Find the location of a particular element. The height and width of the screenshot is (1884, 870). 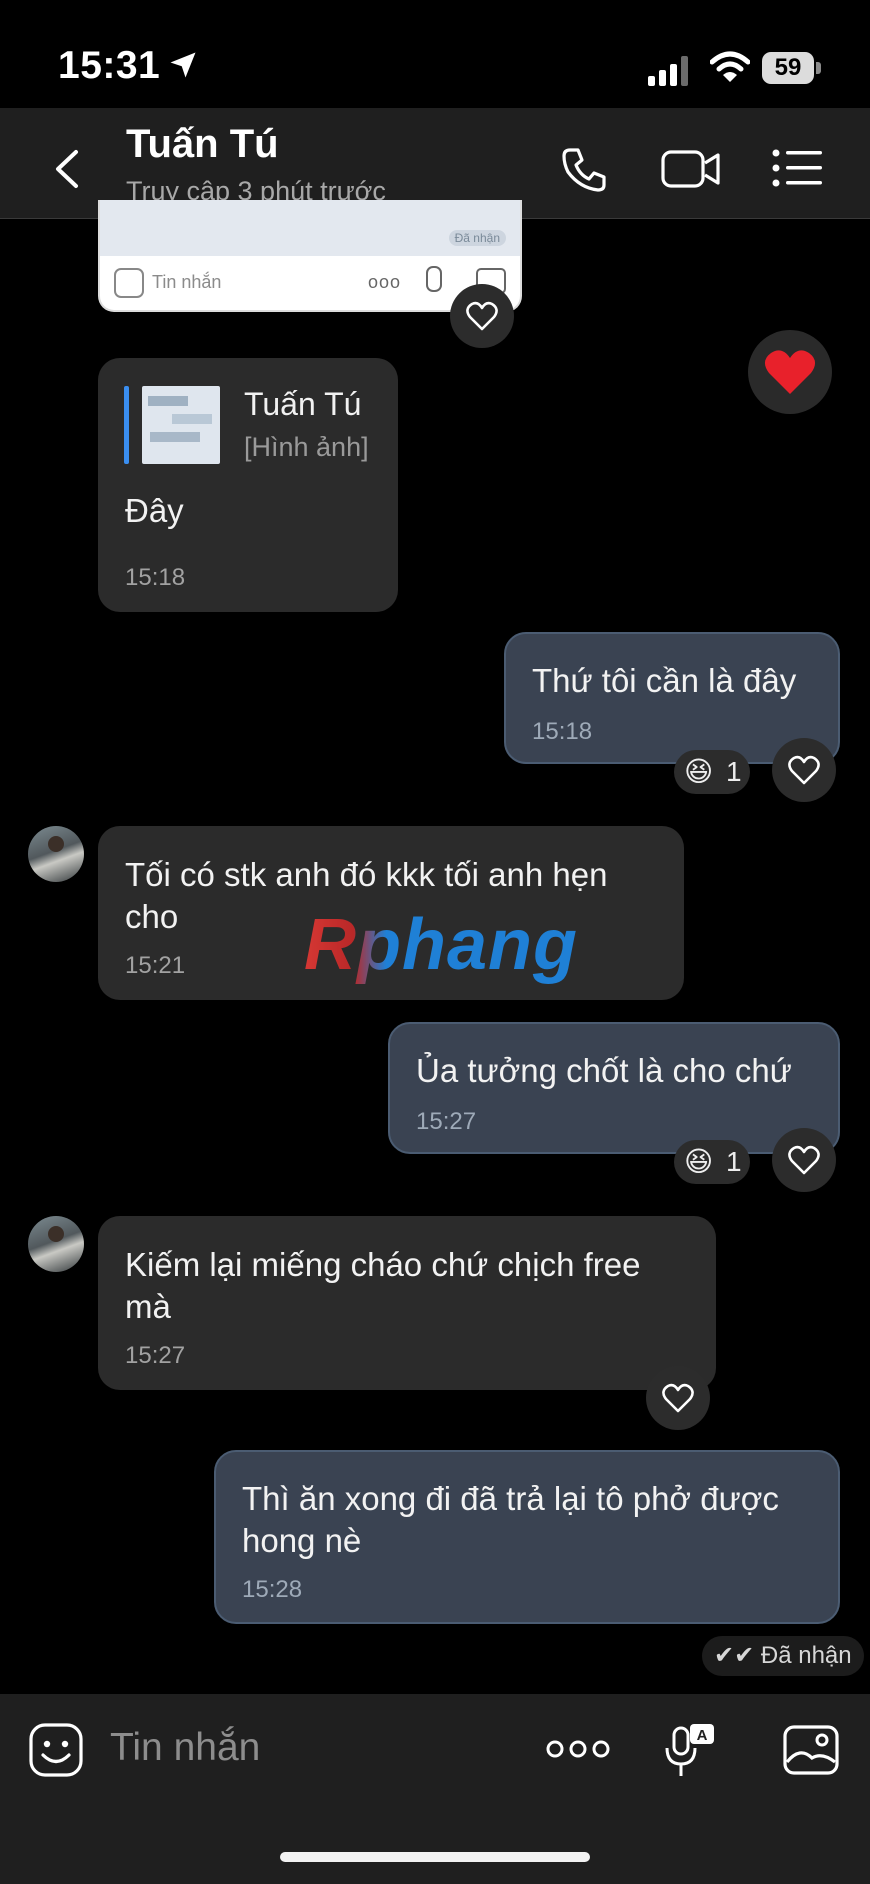

quote-author: Tuấn Tú is located at coordinates (303, 404).